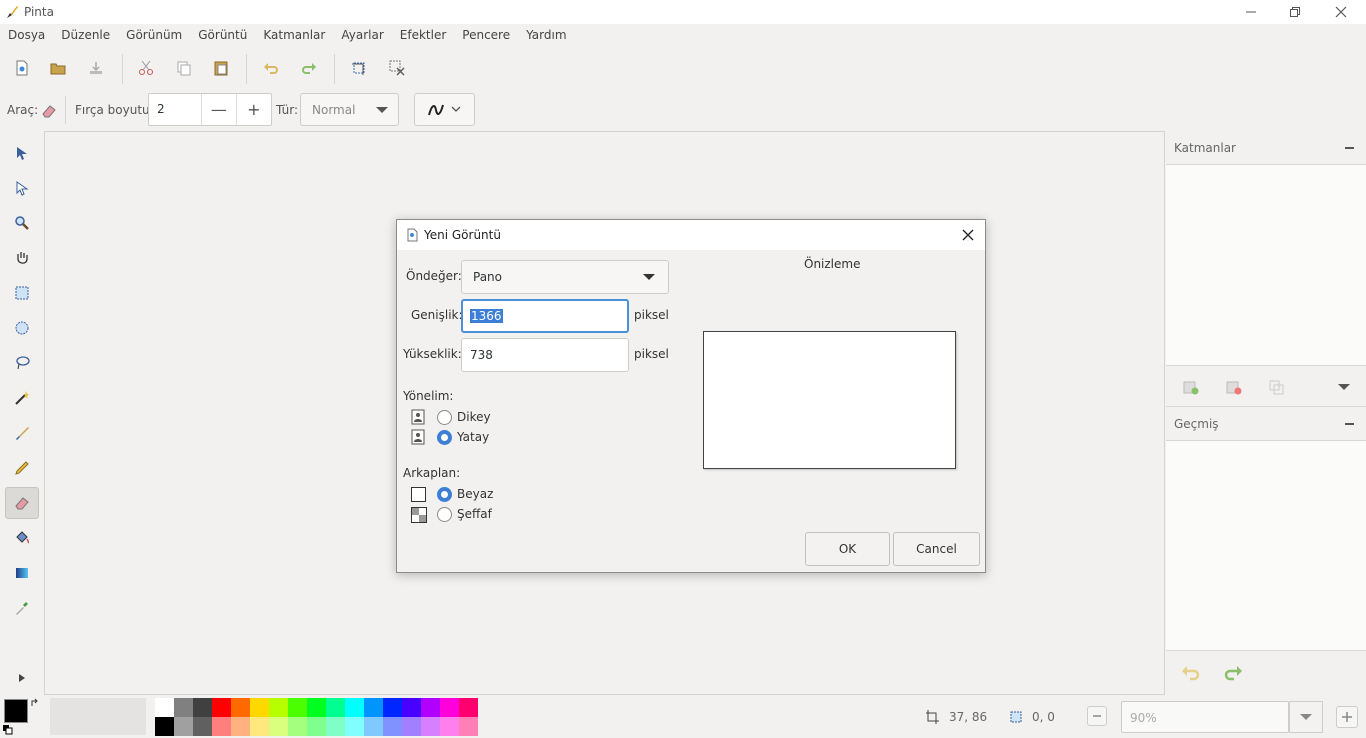 The height and width of the screenshot is (738, 1366). I want to click on antialiasing-dropdown, so click(444, 109).